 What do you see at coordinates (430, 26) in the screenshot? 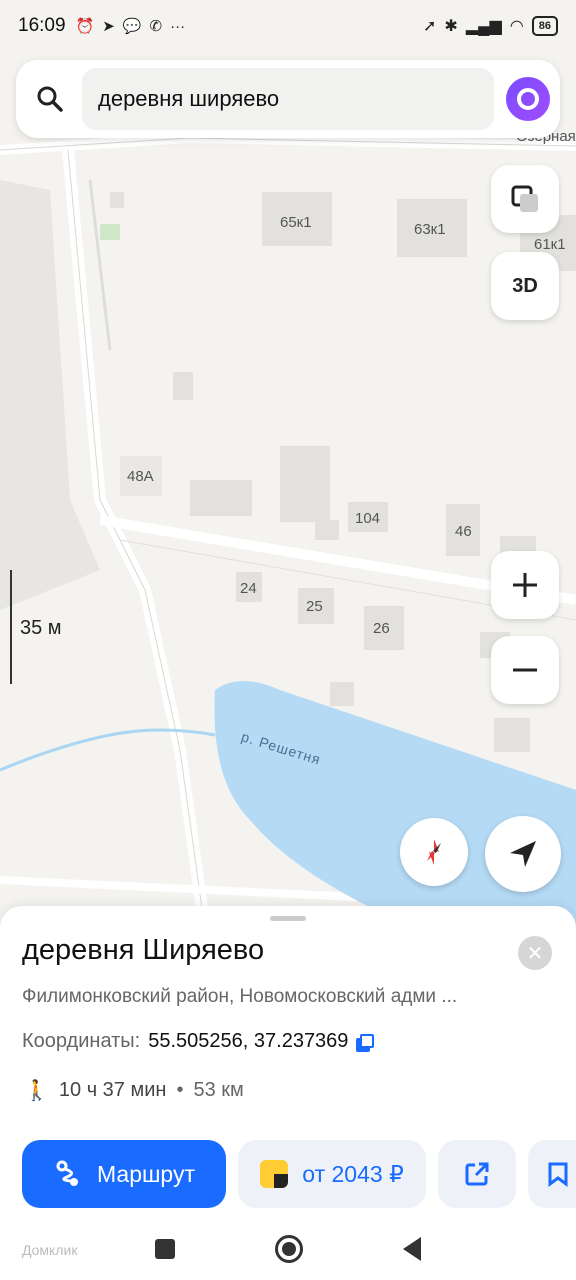
I see `location-icon: ➚` at bounding box center [430, 26].